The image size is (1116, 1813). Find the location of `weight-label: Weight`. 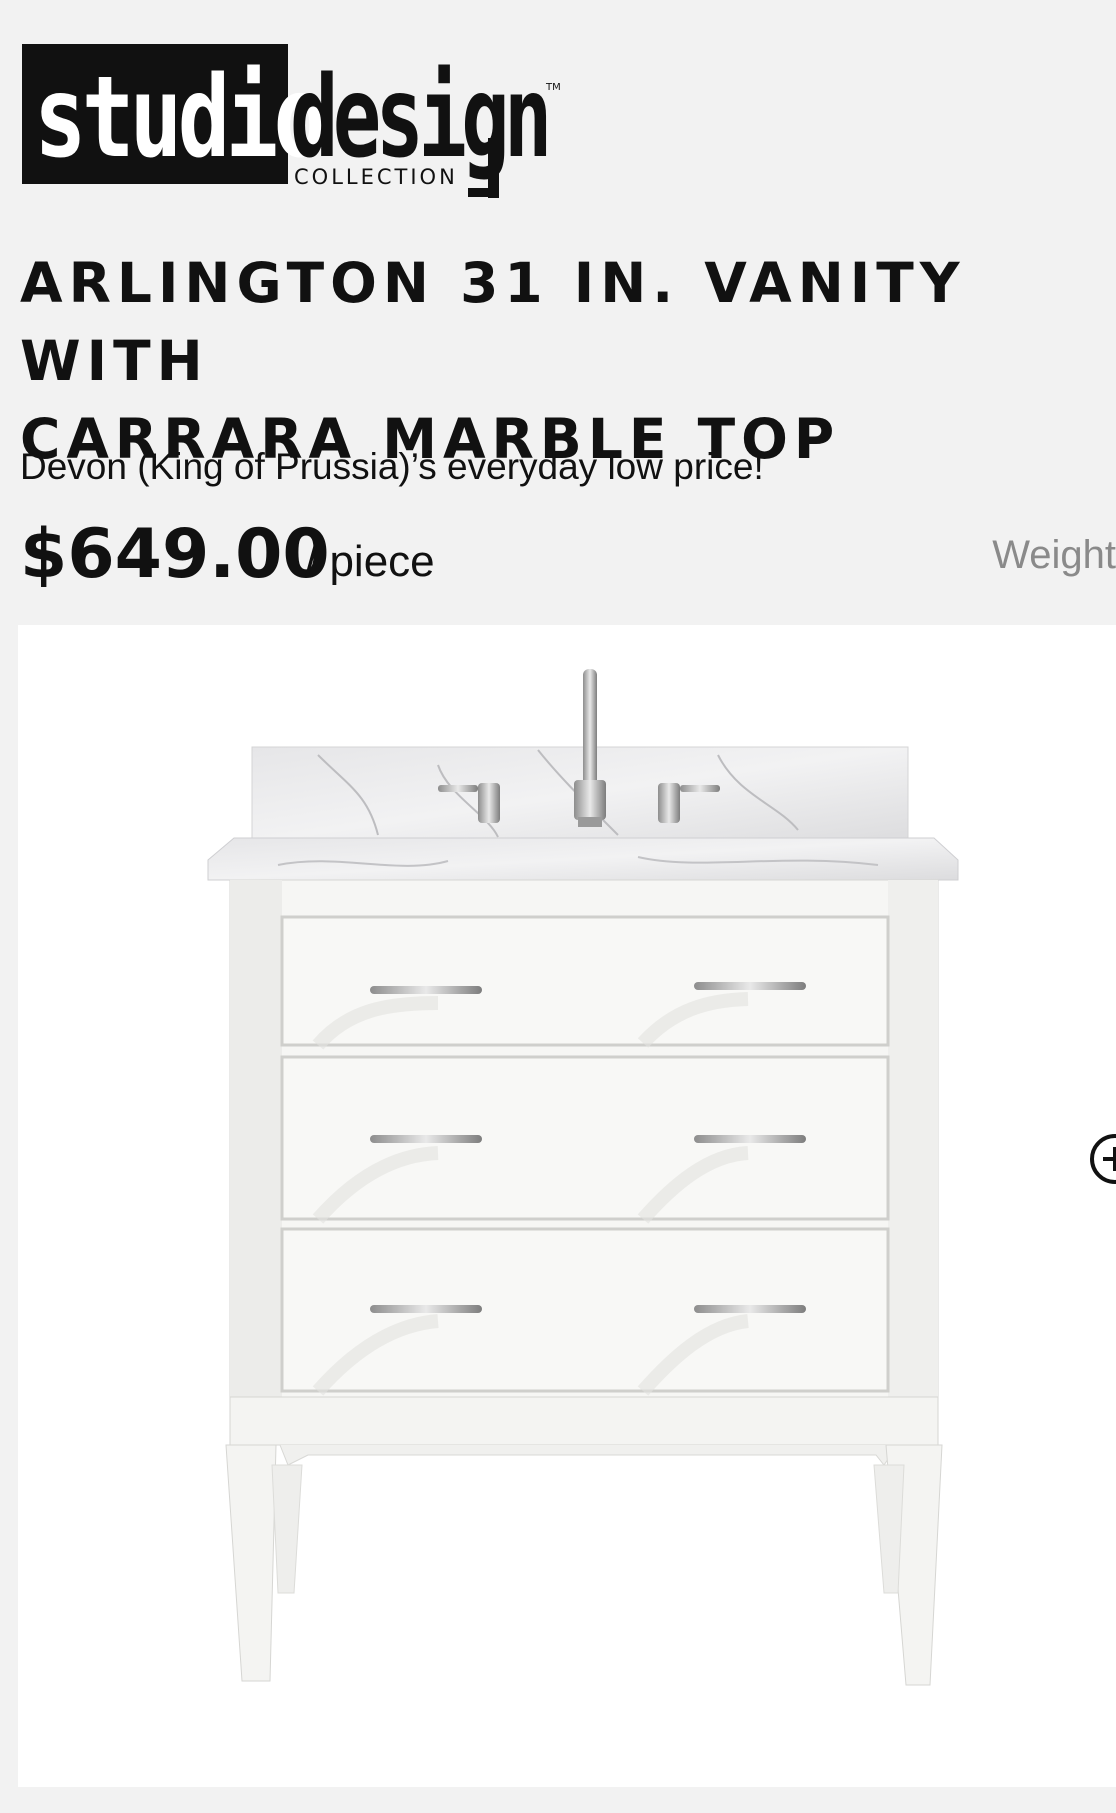

weight-label: Weight is located at coordinates (1054, 555).